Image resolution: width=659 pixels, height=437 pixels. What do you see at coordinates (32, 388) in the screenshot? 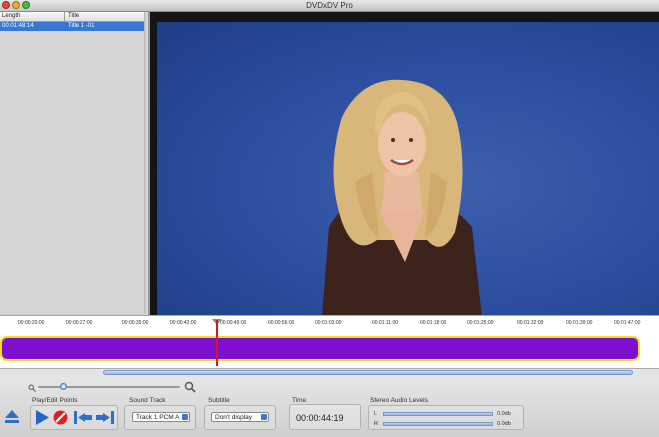
I see `zoom-out-icon` at bounding box center [32, 388].